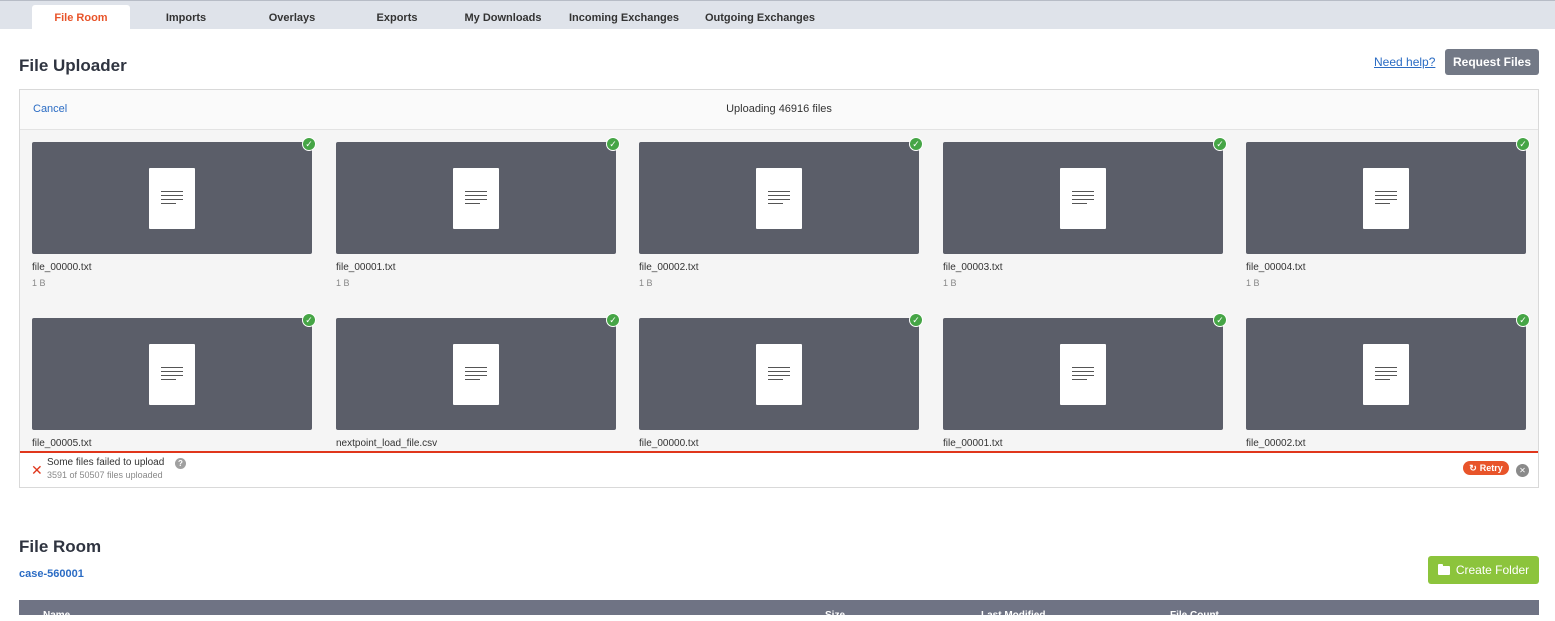 Image resolution: width=1555 pixels, height=621 pixels. I want to click on upload-file-item: ✓ file_00005.txt, so click(174, 381).